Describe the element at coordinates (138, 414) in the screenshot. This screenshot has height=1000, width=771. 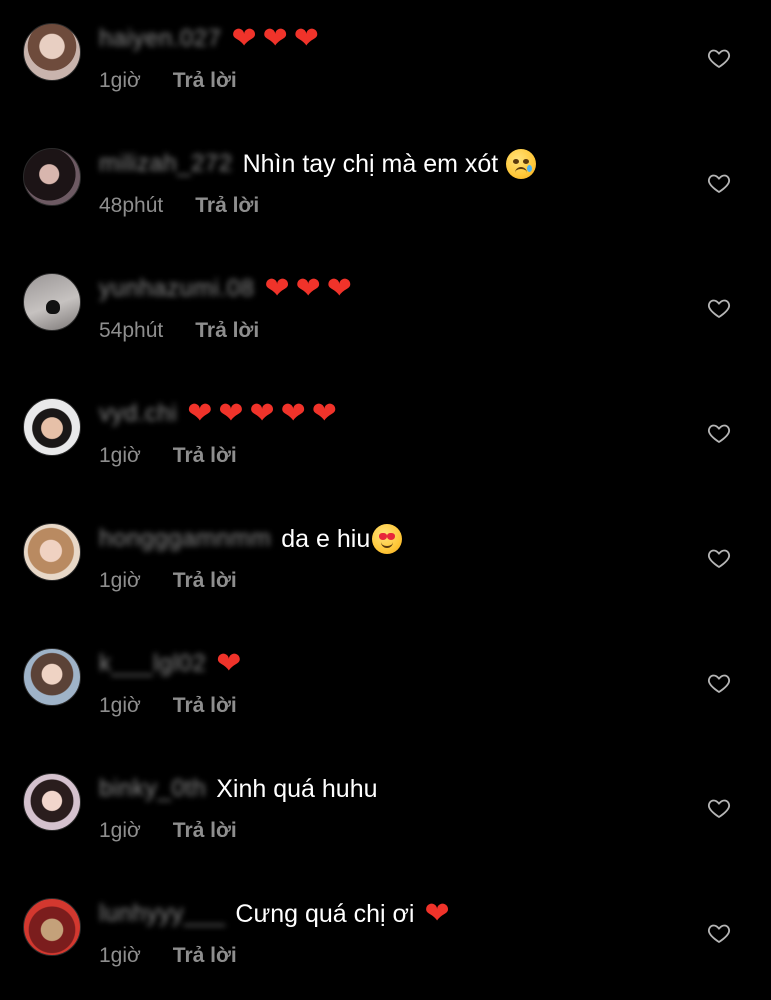
I see `username: vyd.chi` at that location.